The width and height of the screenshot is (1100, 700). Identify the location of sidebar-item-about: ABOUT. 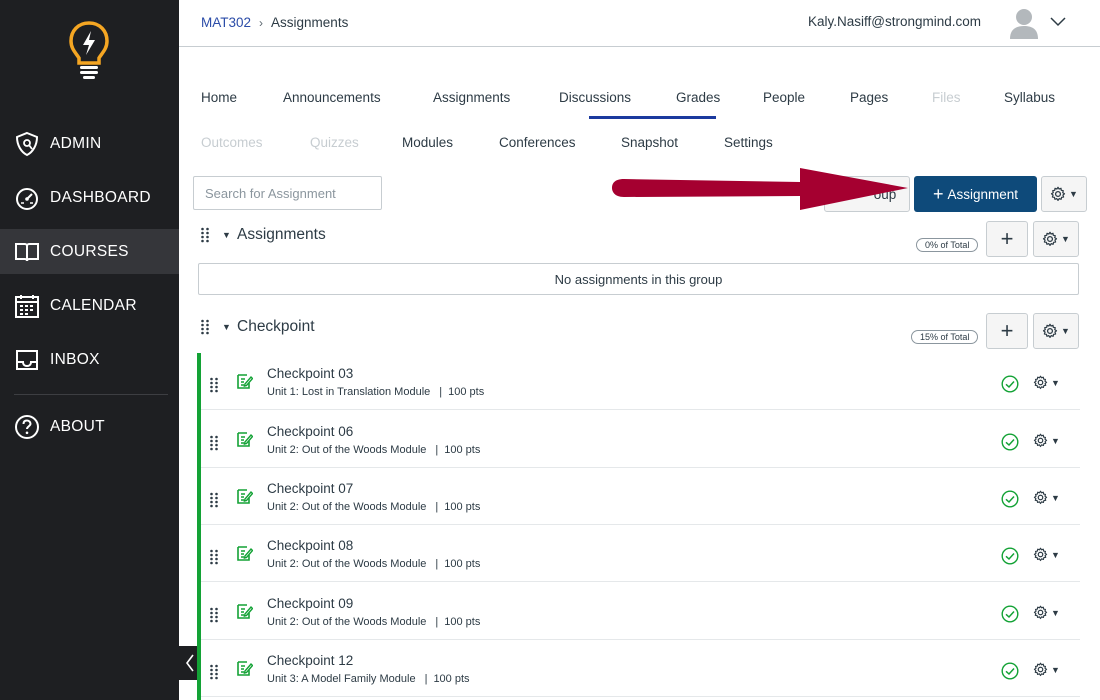
(89, 426).